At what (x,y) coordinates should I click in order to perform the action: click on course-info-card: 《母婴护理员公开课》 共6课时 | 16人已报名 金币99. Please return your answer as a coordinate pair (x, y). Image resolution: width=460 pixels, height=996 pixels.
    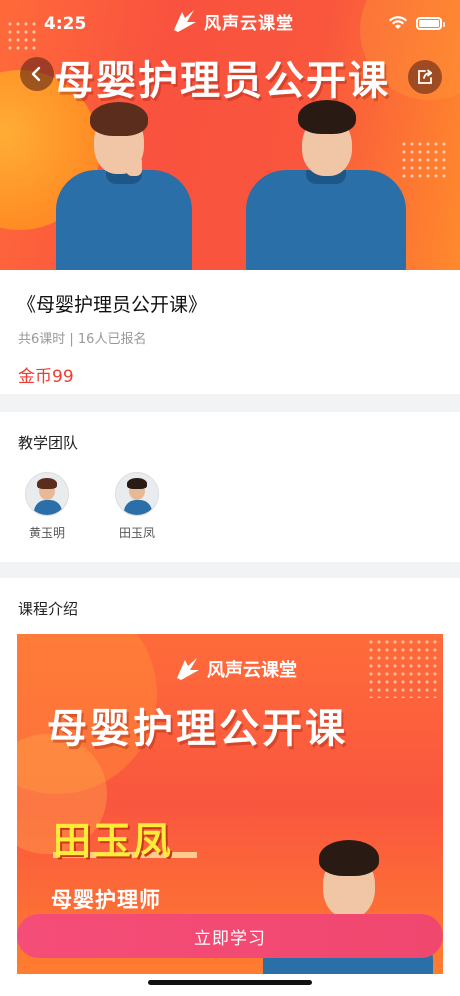
    Looking at the image, I should click on (230, 332).